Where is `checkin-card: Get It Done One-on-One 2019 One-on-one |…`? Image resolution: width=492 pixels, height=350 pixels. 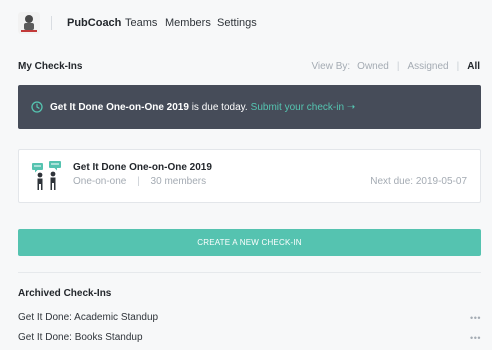 checkin-card: Get It Done One-on-One 2019 One-on-one |… is located at coordinates (249, 176).